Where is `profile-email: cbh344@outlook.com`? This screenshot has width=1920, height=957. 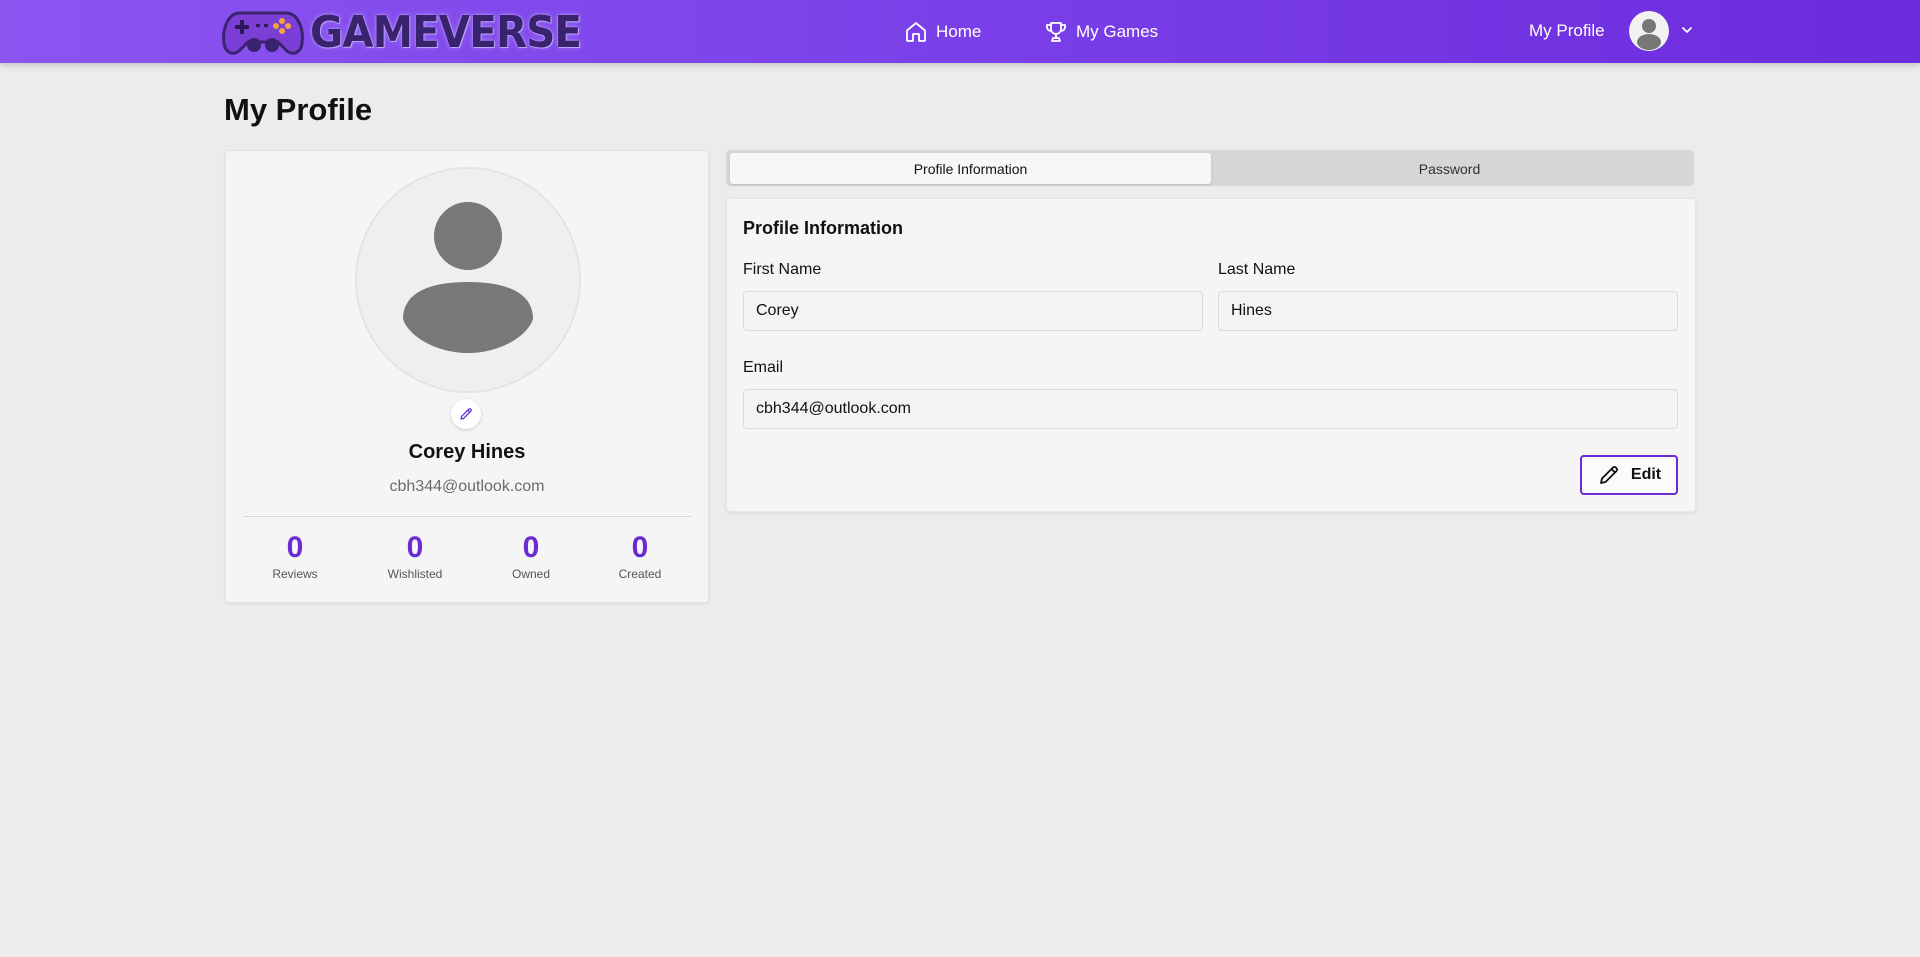
profile-email: cbh344@outlook.com is located at coordinates (467, 486).